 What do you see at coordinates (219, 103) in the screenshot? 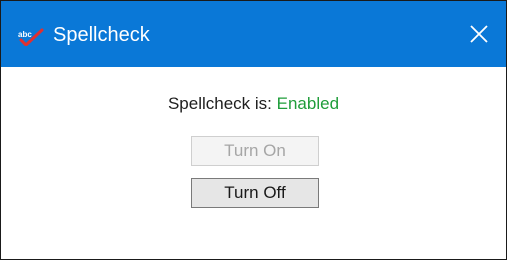
I see `status-label: Spellcheck is:` at bounding box center [219, 103].